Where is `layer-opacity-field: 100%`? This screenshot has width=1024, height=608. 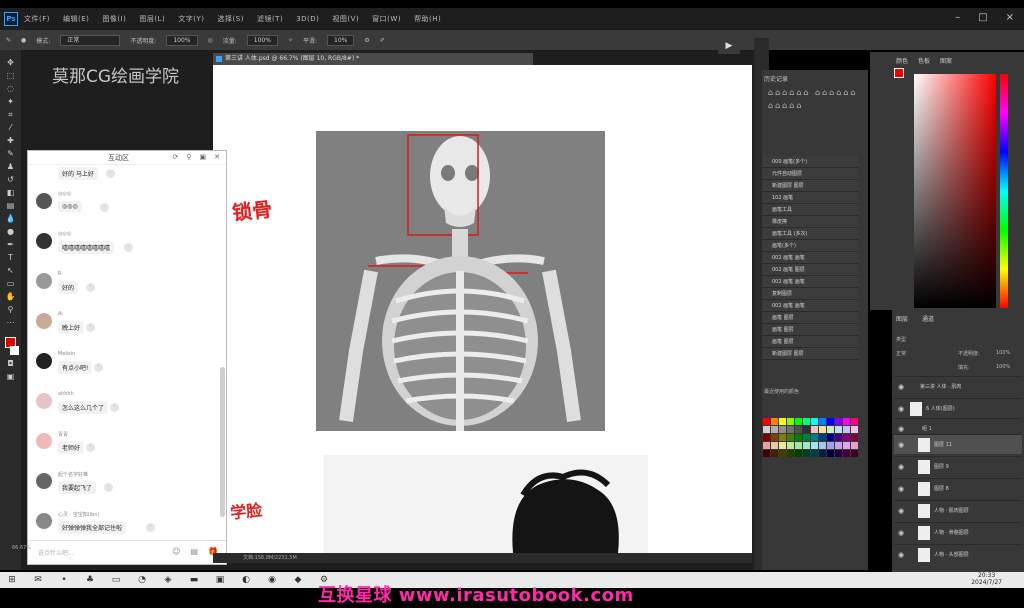
layer-opacity-field: 100% is located at coordinates (1003, 353).